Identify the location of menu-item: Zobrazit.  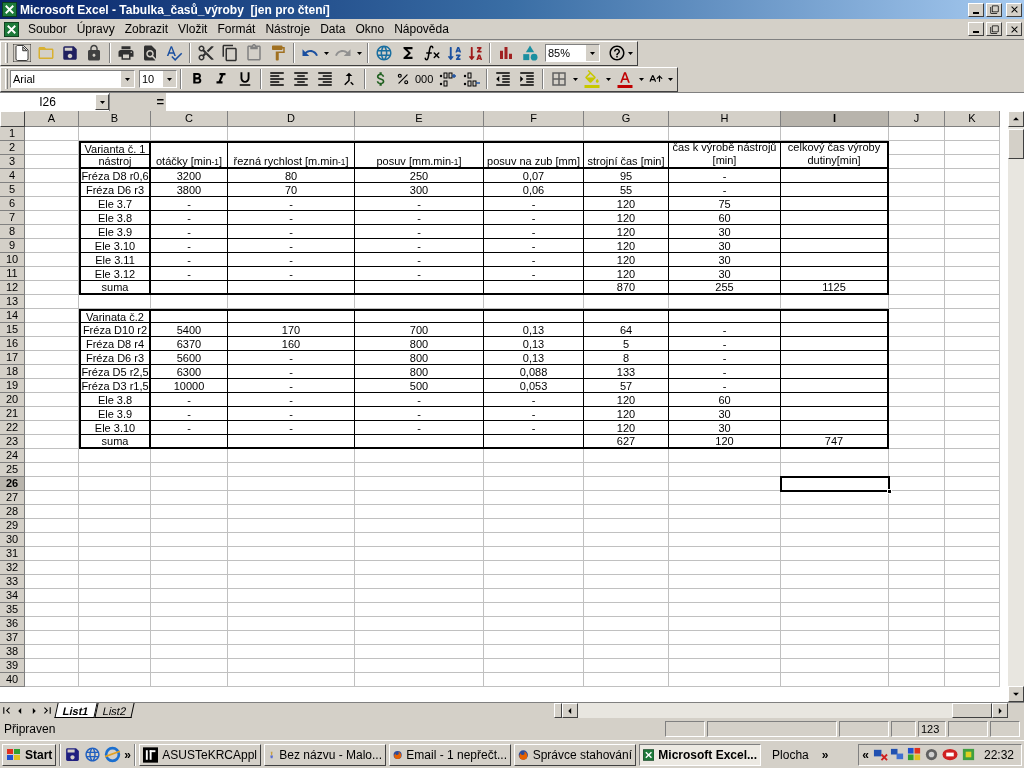
(146, 29).